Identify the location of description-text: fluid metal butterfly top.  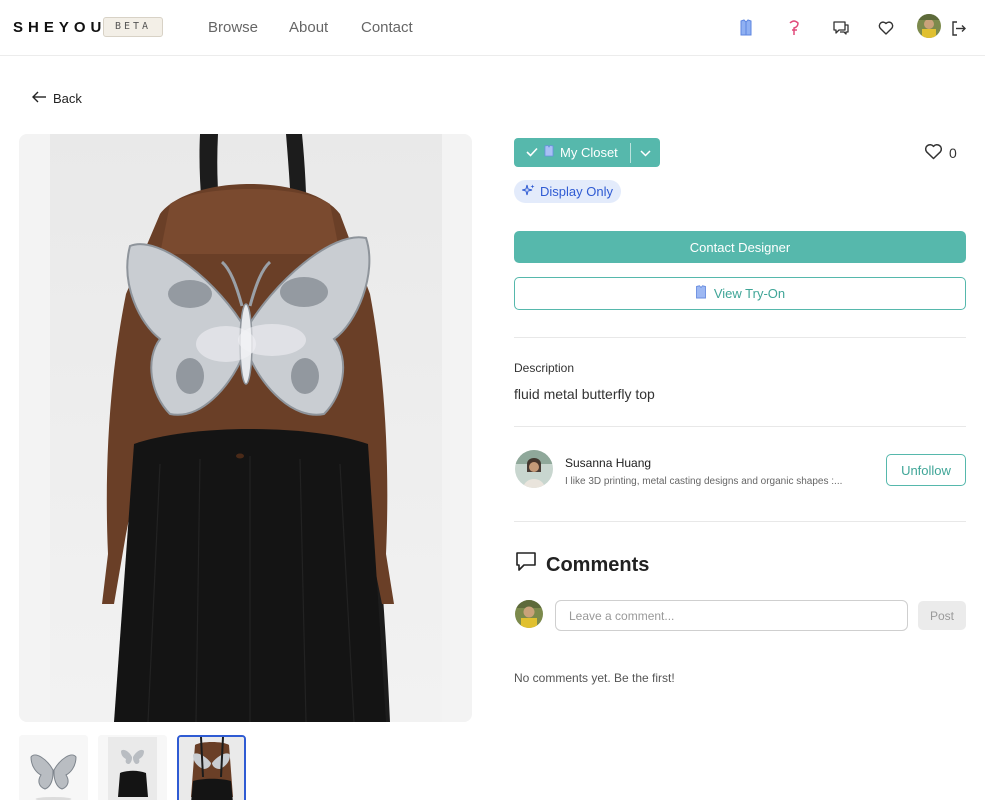
(584, 394).